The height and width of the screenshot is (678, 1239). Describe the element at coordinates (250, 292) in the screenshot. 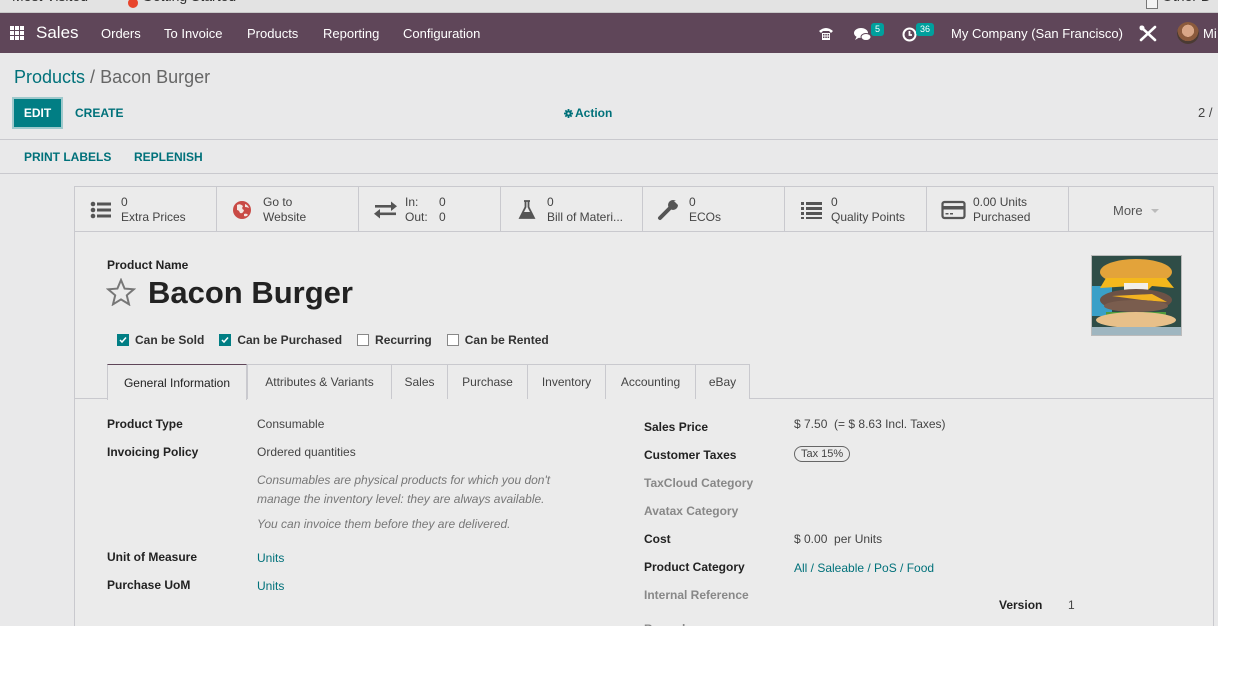

I see `product-name: Bacon Burger` at that location.